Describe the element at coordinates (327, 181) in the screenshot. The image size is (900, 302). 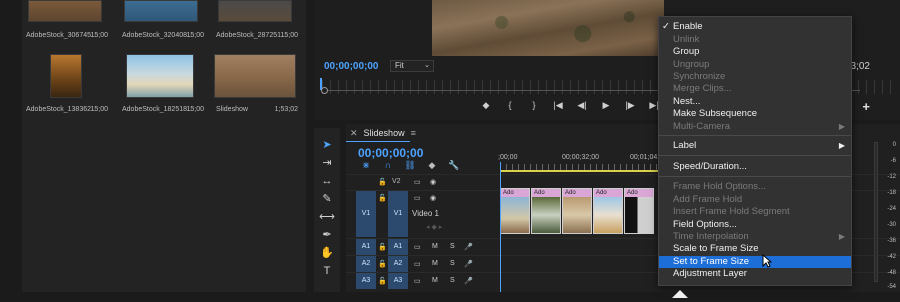
I see `ripple-edit-tool-icon: ↔` at that location.